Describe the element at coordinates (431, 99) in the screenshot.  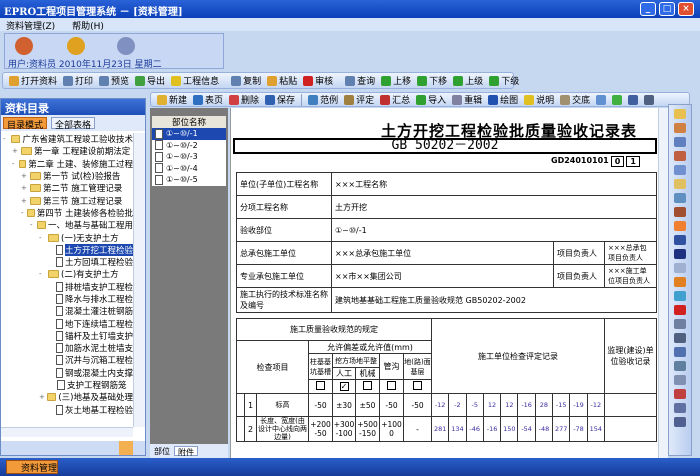
I see `toolbar-button: 导入` at that location.